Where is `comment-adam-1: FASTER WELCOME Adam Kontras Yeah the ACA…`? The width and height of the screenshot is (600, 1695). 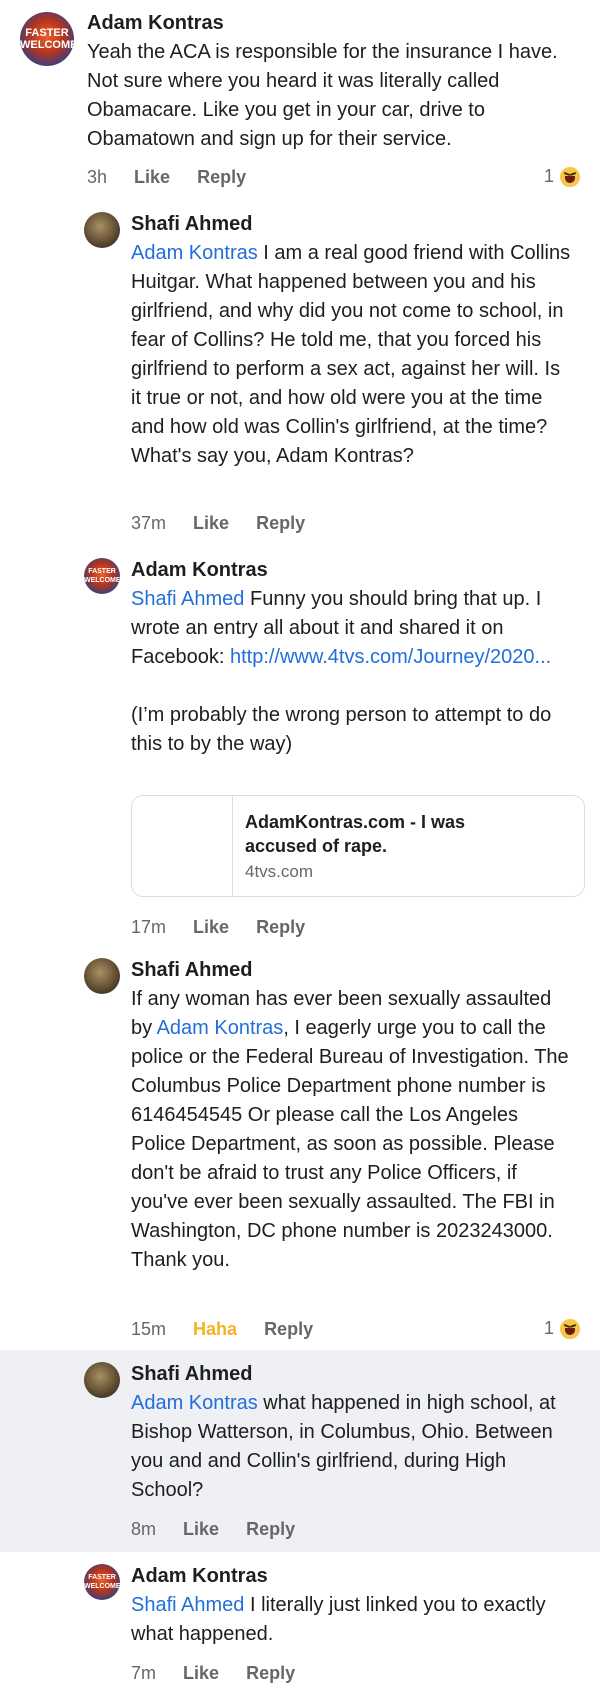 comment-adam-1: FASTER WELCOME Adam Kontras Yeah the ACA… is located at coordinates (300, 100).